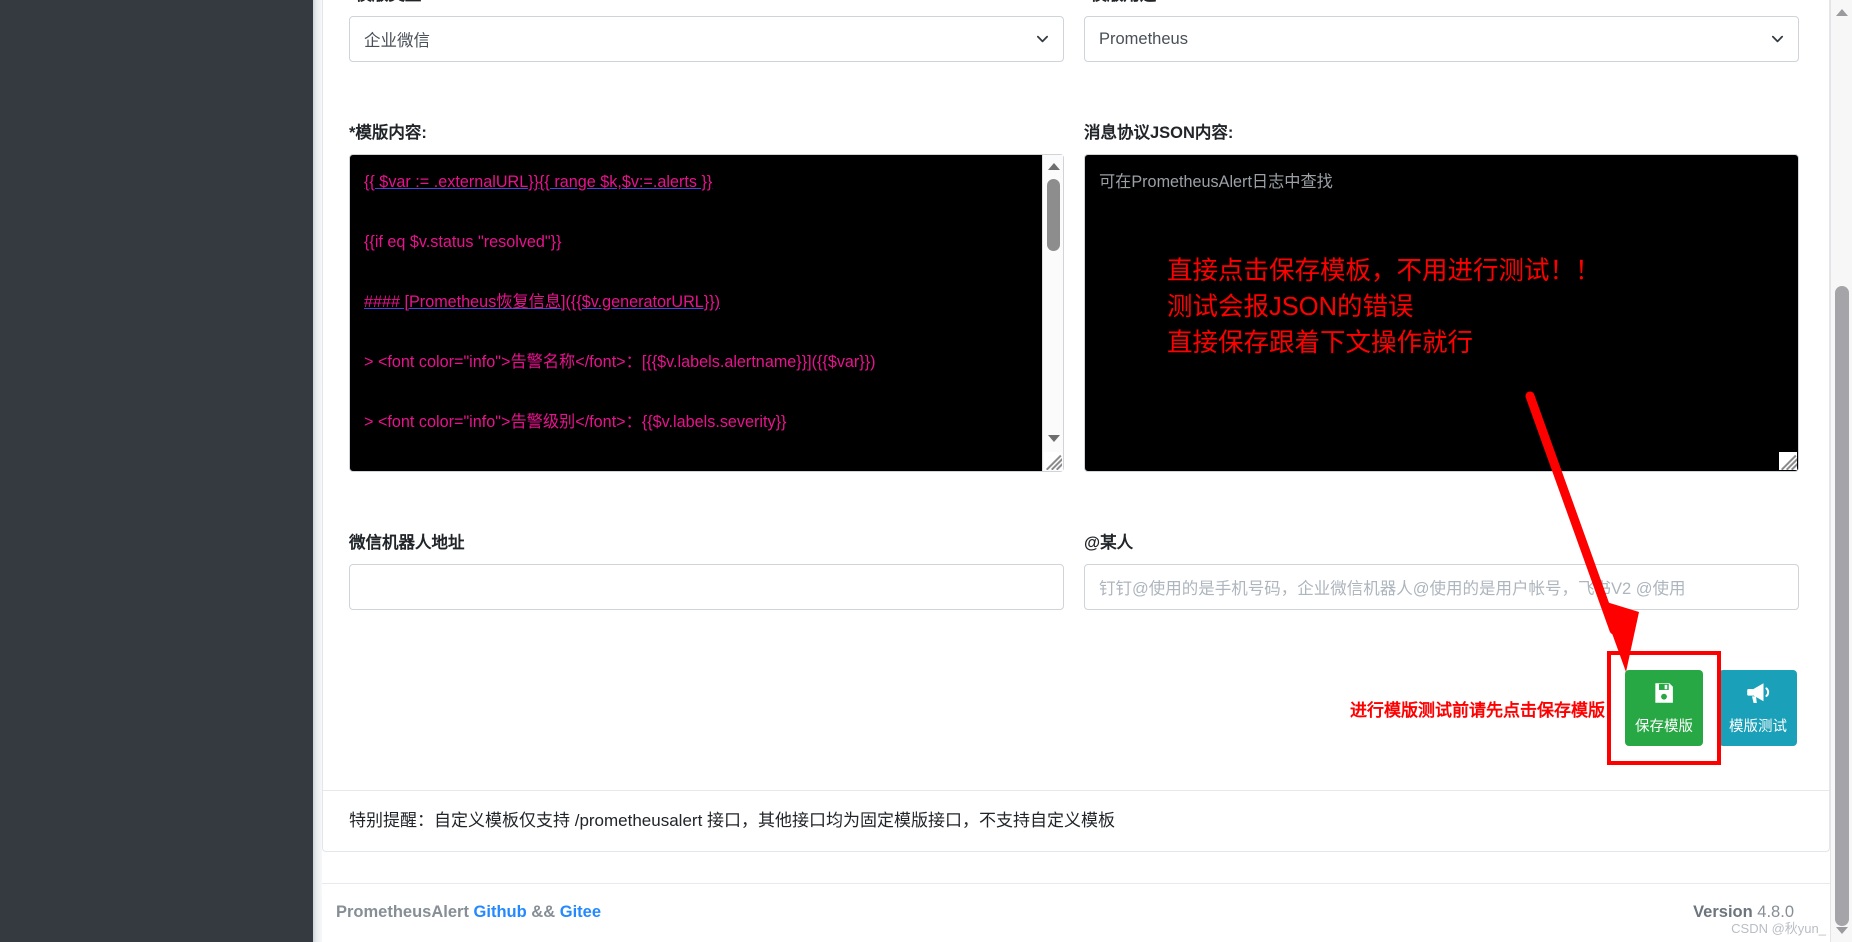  I want to click on save-template-button: 保存模版, so click(1664, 708).